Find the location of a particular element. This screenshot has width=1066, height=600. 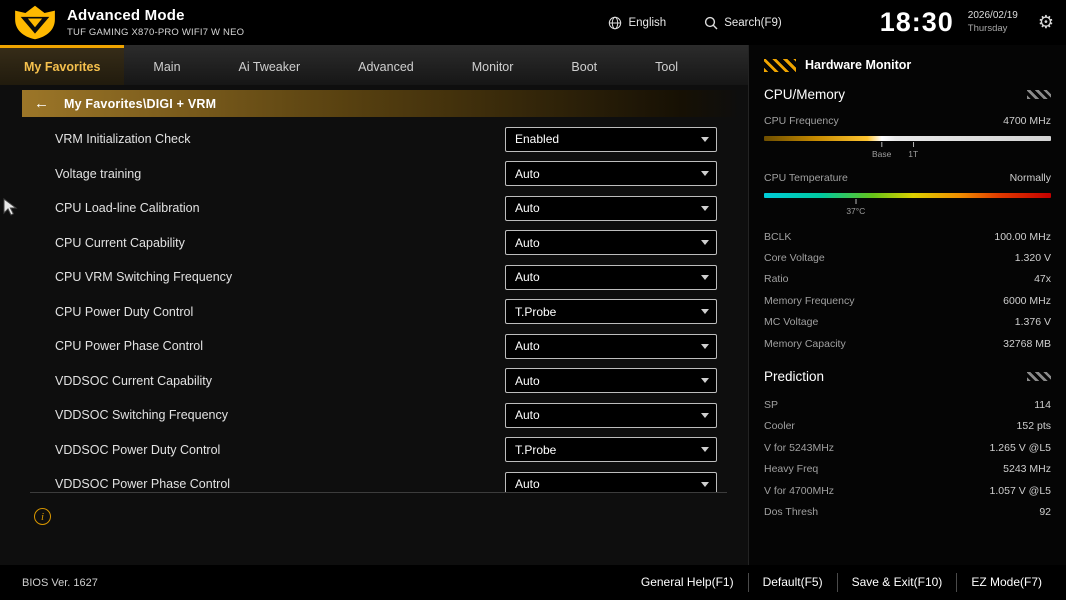

stat-label: Dos Thresh is located at coordinates (791, 511).